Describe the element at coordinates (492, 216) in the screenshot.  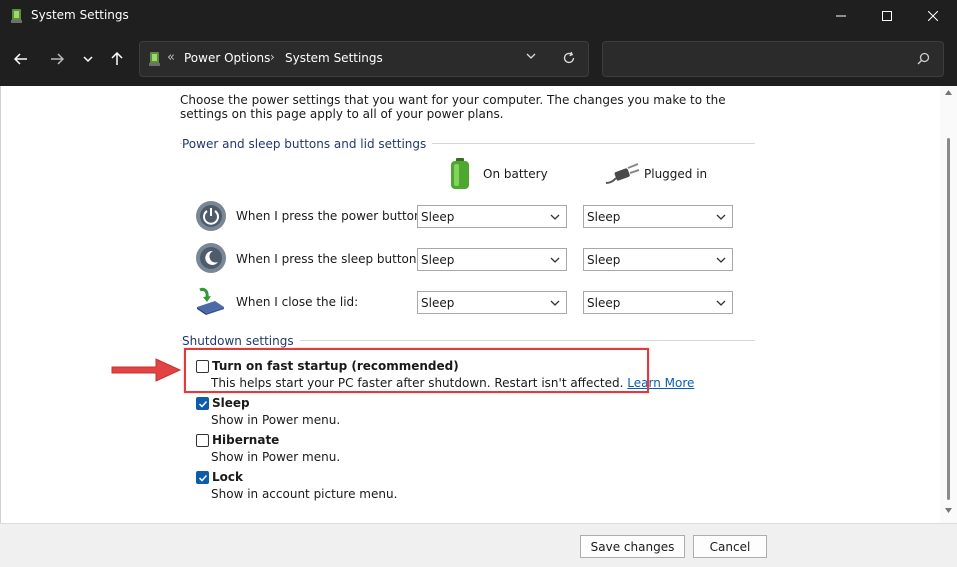
I see `power-button-battery-select: Sleep` at that location.